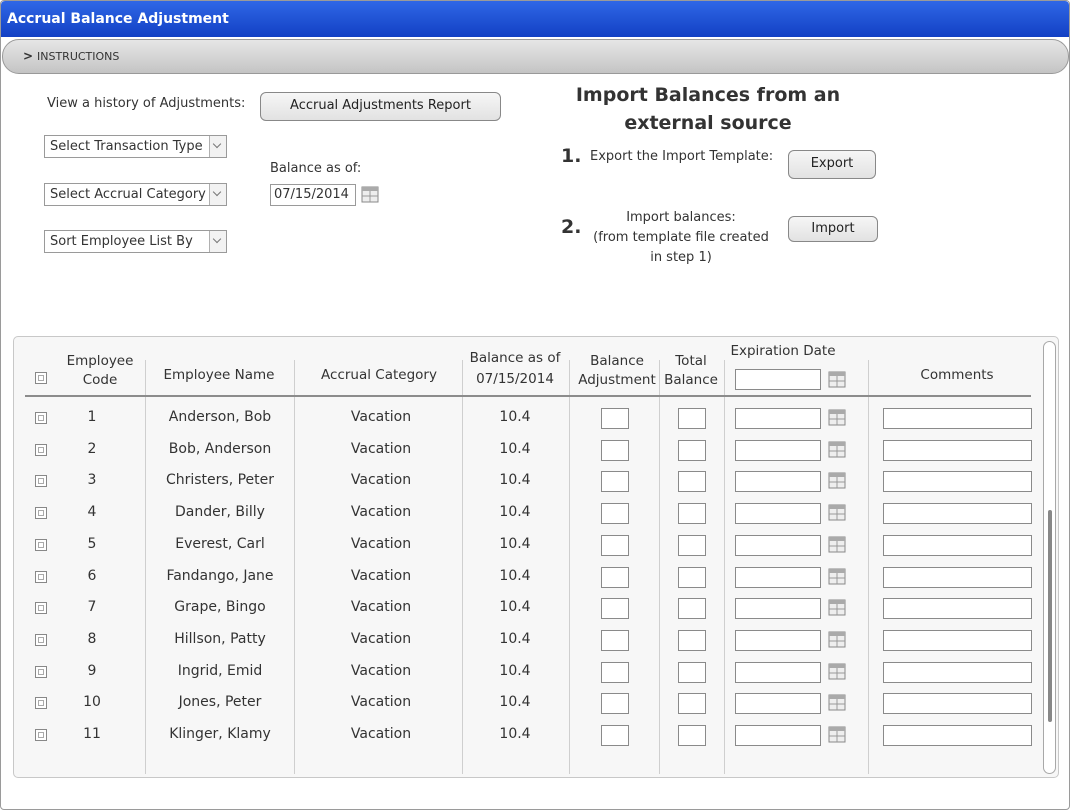 The width and height of the screenshot is (1072, 812). Describe the element at coordinates (41, 378) in the screenshot. I see `select-all-checkbox` at that location.